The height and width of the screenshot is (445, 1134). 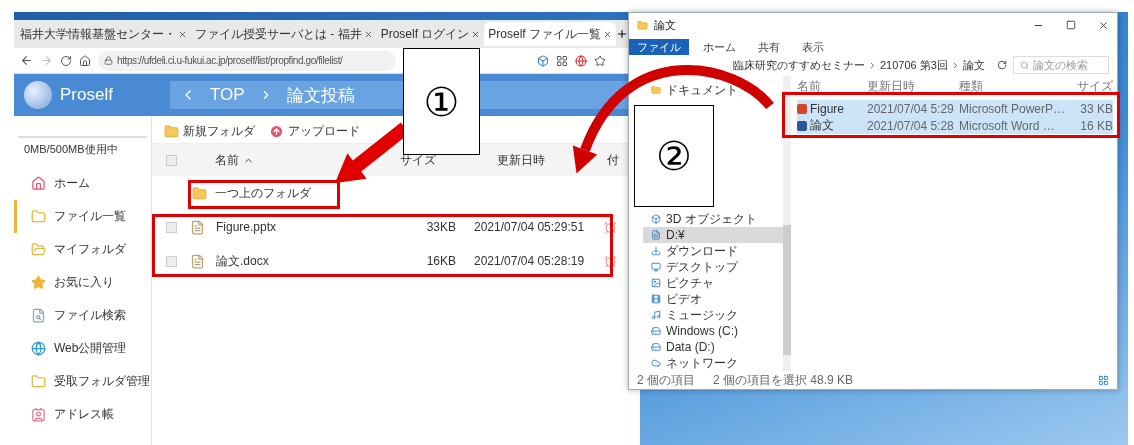 I want to click on file-row: Figure 2021/07/04 5:29 Microsoft PowerP… 33 KB, so click(x=955, y=109).